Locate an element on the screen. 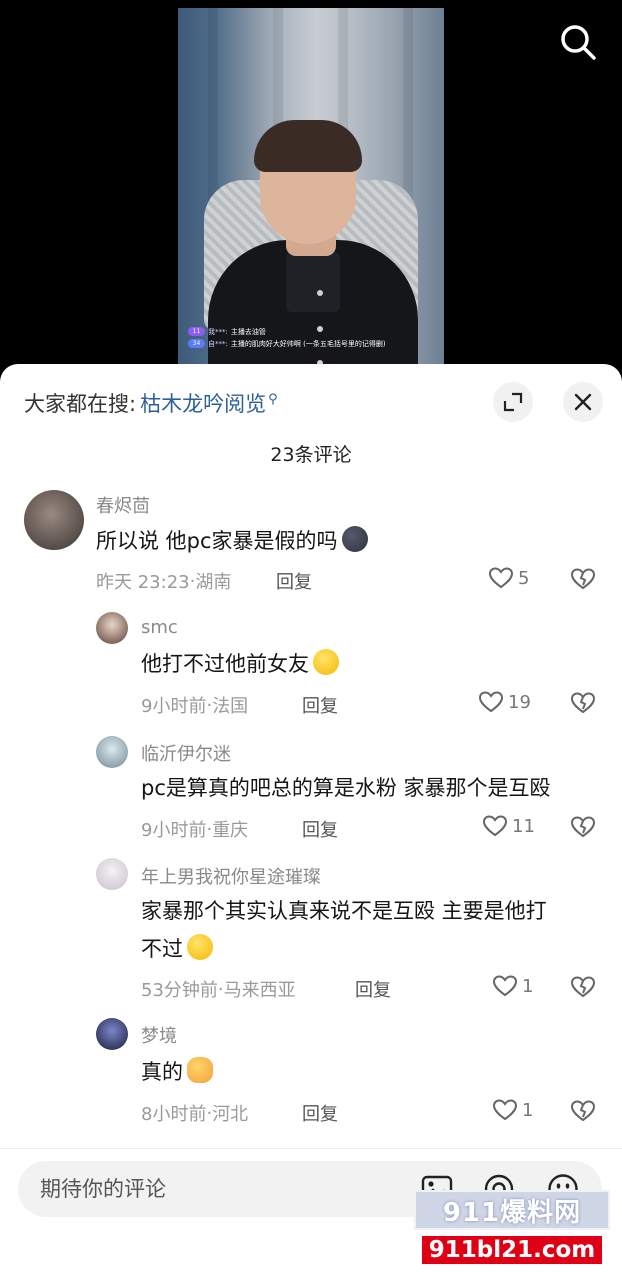  comment-count: 23条评论 is located at coordinates (311, 455).